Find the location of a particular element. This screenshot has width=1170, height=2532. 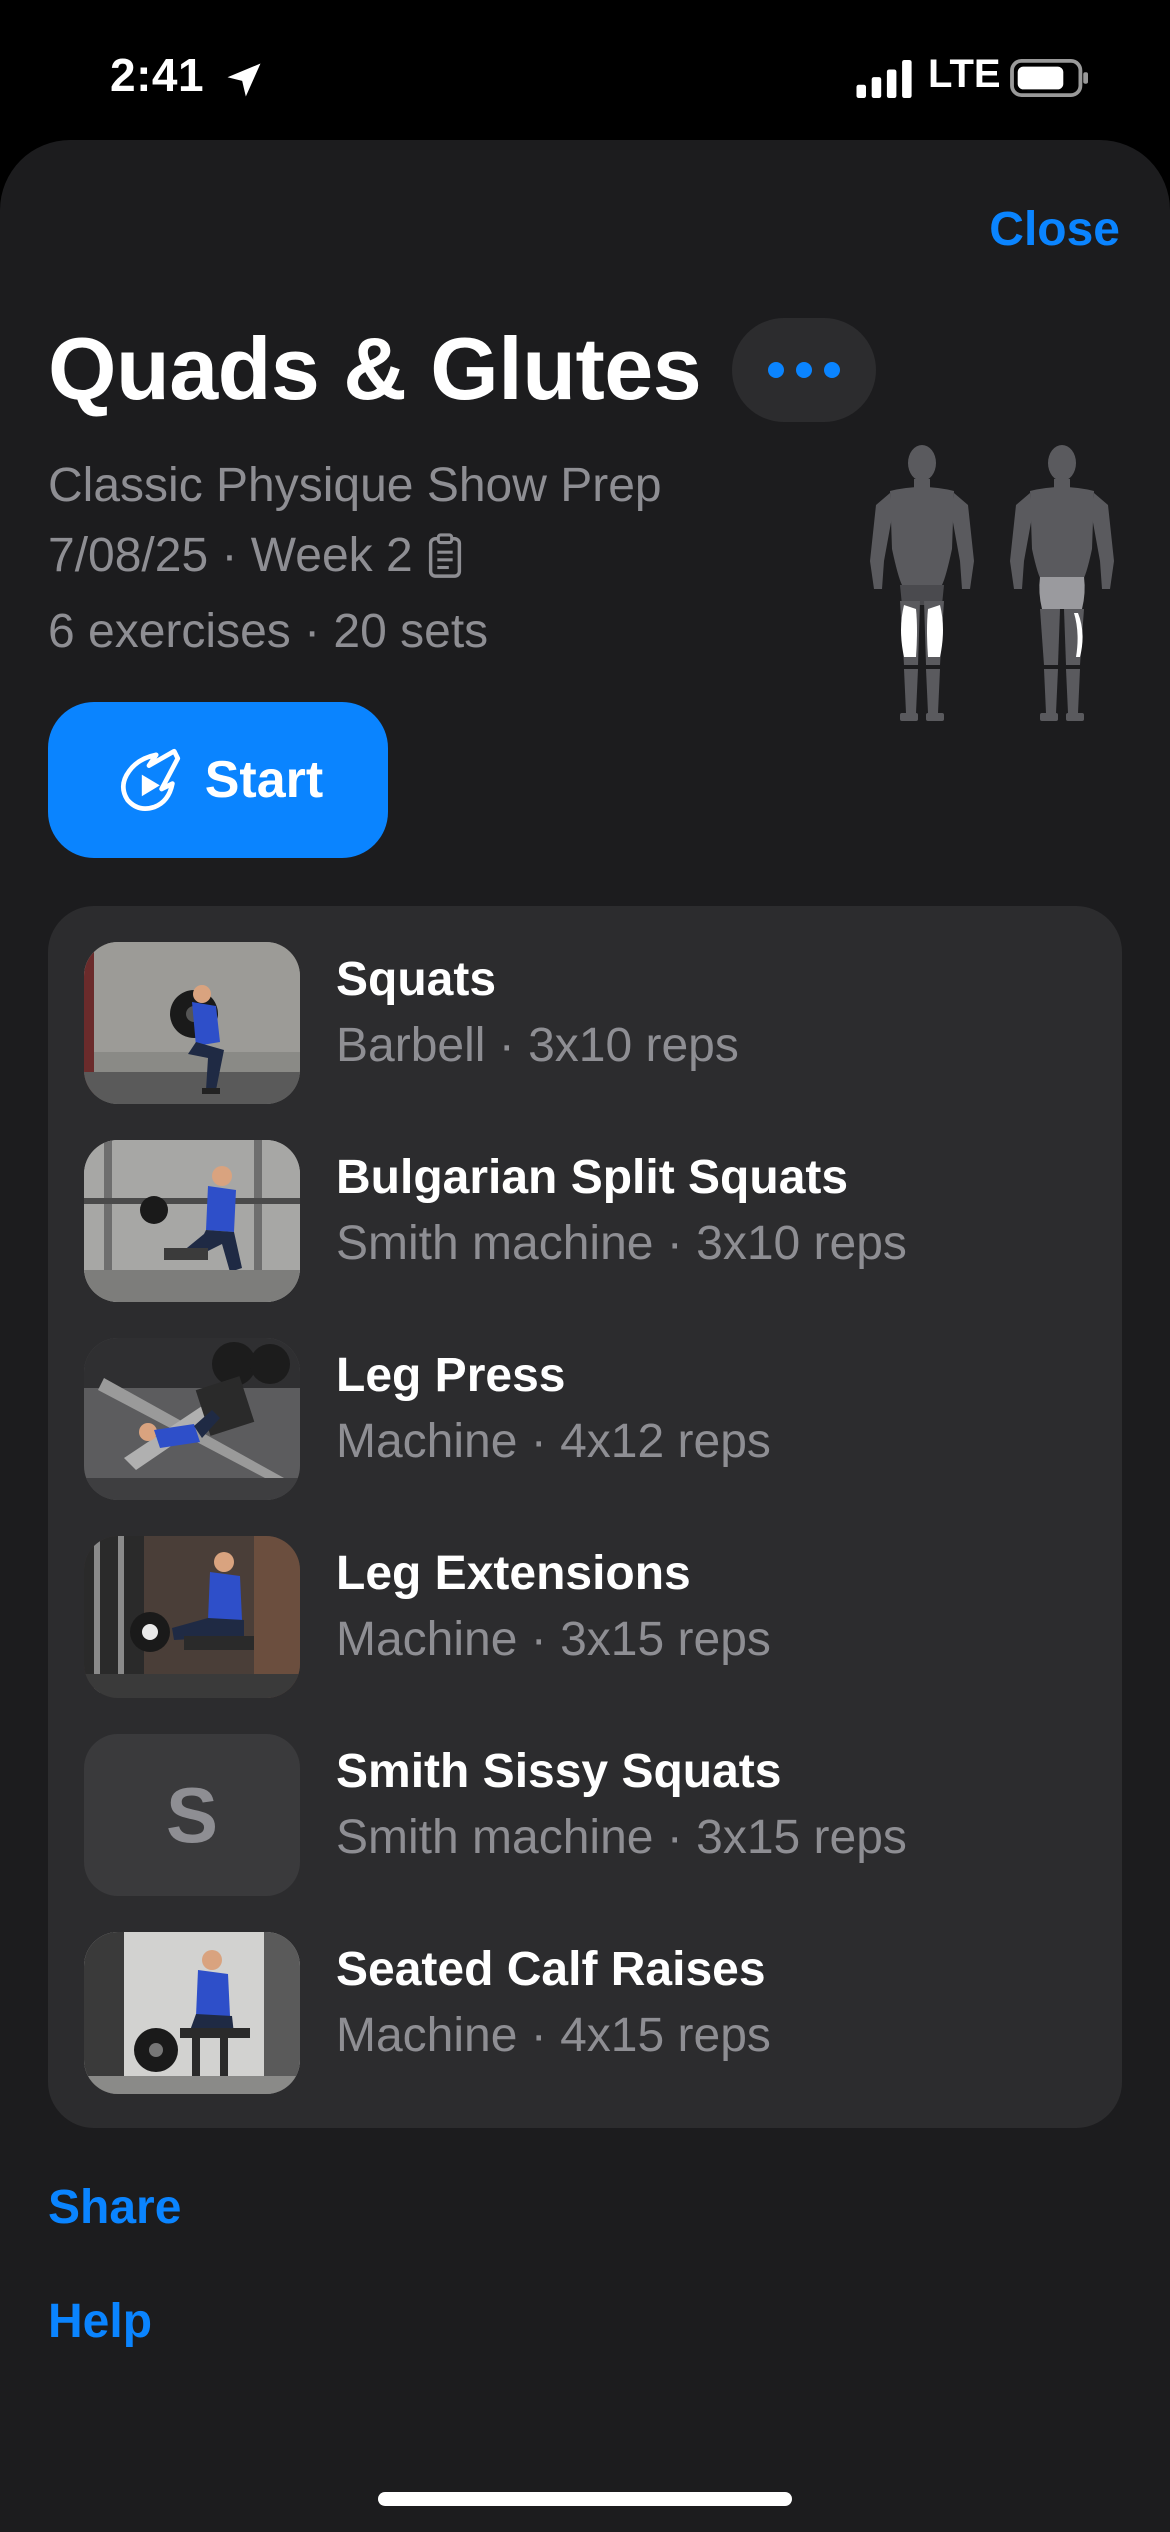

start-label: Start is located at coordinates (264, 780).